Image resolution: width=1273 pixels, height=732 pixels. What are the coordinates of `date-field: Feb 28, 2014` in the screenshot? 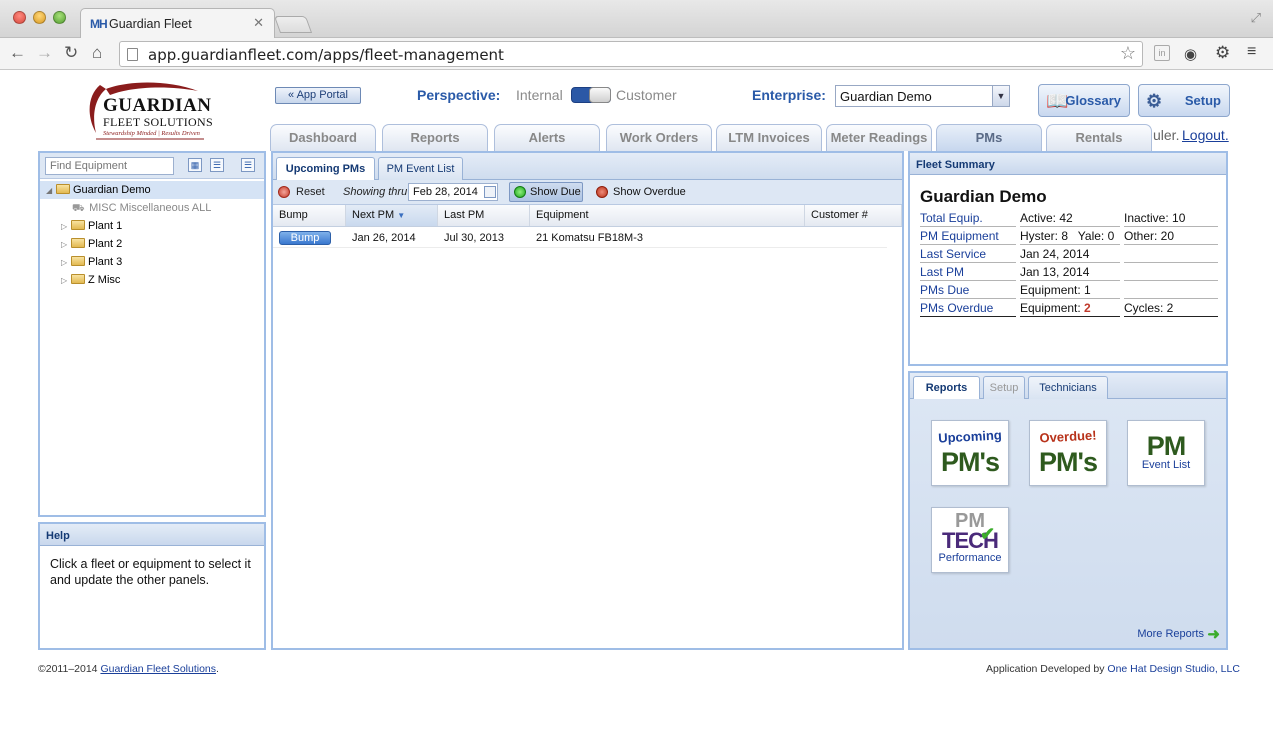 It's located at (453, 192).